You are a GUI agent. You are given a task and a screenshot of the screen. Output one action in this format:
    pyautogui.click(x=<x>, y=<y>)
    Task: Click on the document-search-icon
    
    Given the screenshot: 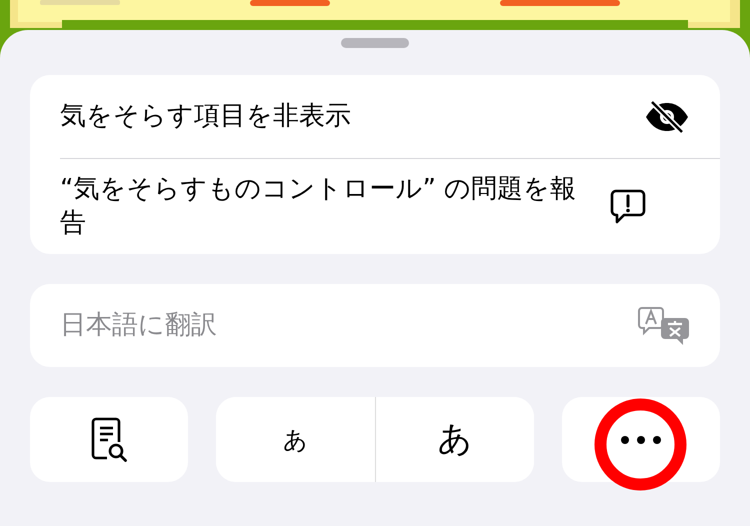 What is the action you would take?
    pyautogui.click(x=109, y=439)
    